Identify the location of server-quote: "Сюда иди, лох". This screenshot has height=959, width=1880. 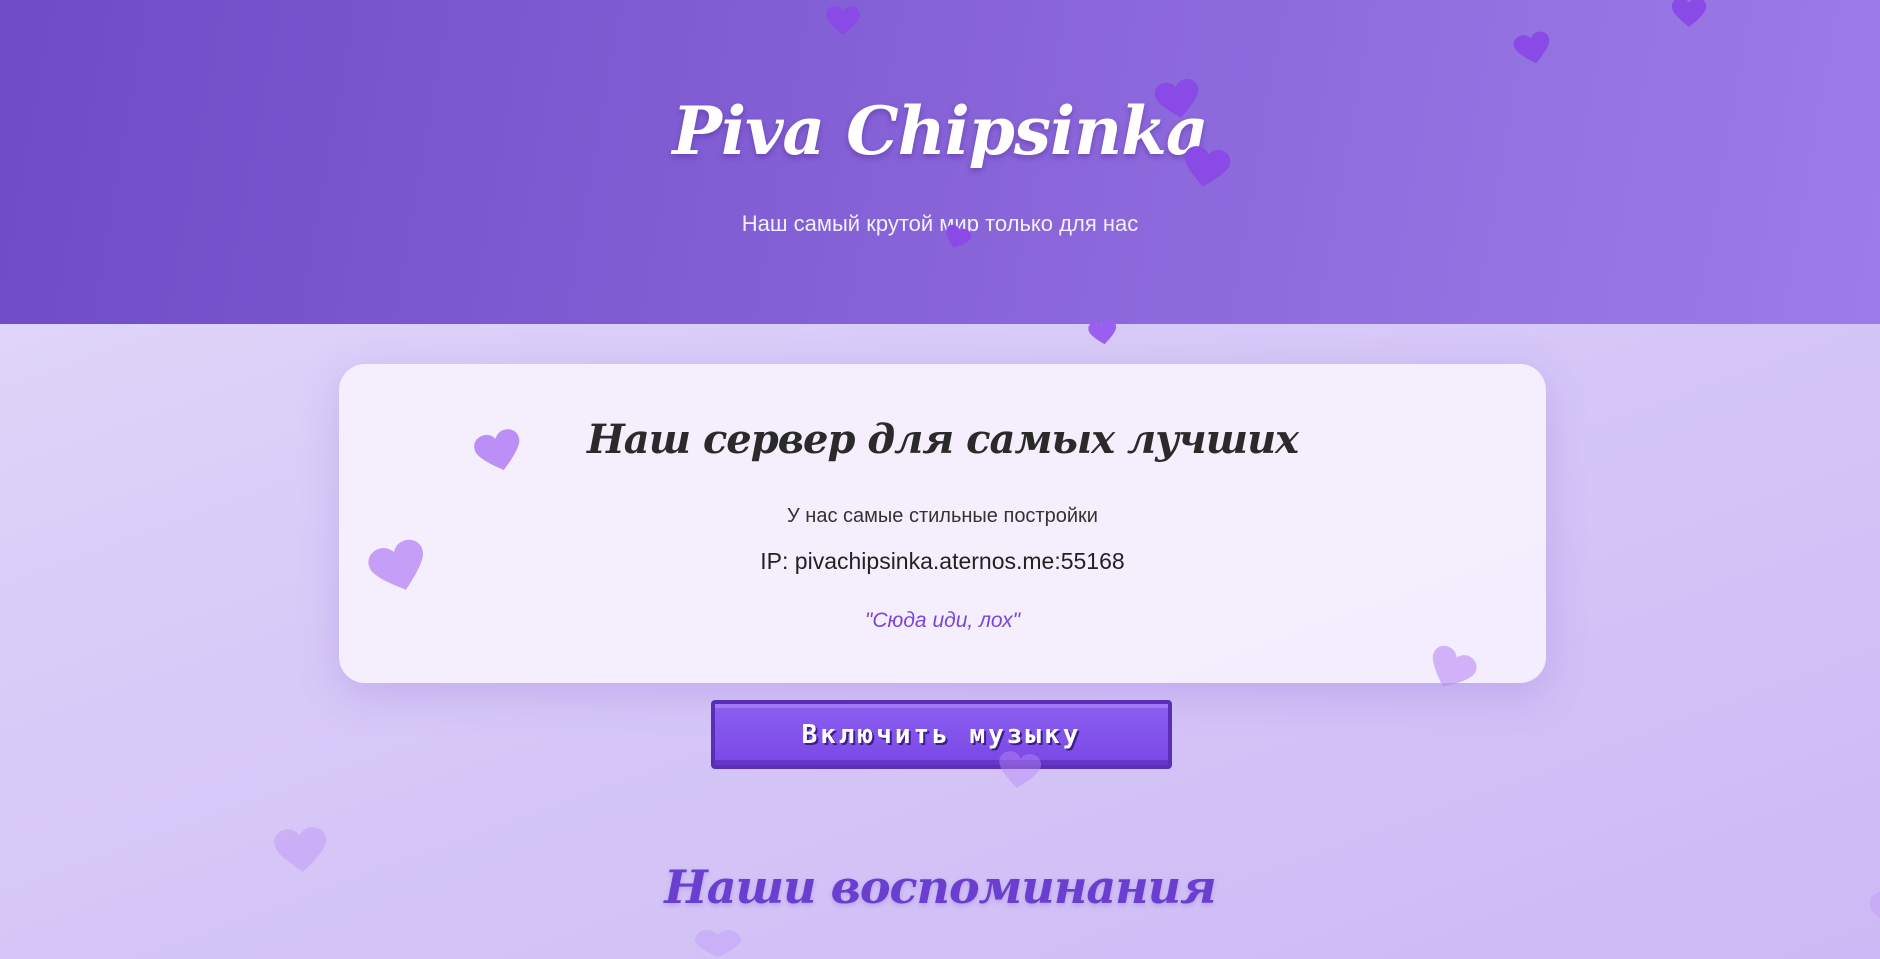
(942, 620).